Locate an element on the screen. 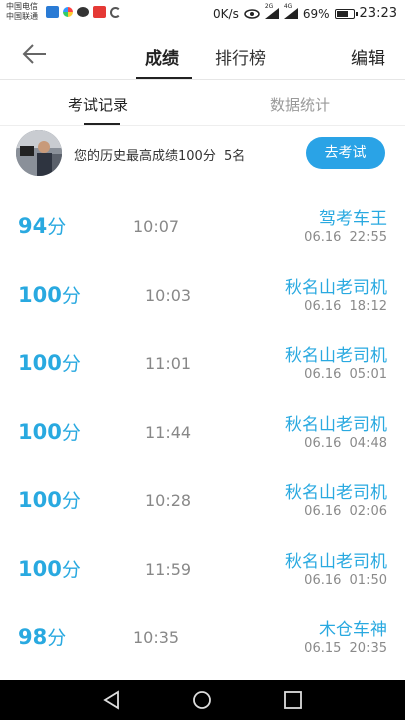  score-value: 94 is located at coordinates (33, 226).